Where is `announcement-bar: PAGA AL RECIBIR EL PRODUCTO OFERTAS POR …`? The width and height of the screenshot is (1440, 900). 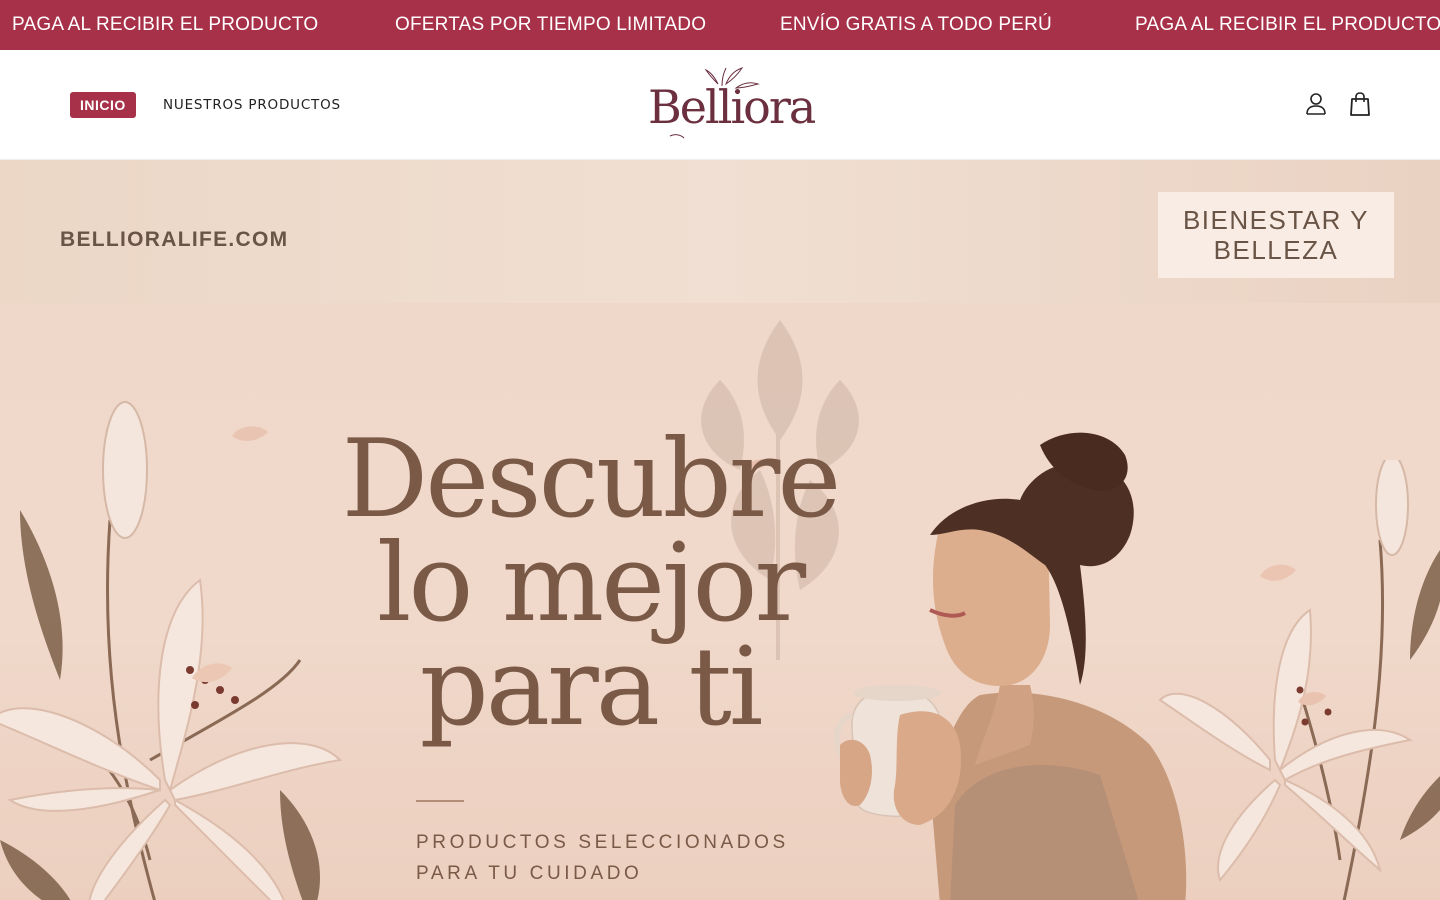 announcement-bar: PAGA AL RECIBIR EL PRODUCTO OFERTAS POR … is located at coordinates (720, 25).